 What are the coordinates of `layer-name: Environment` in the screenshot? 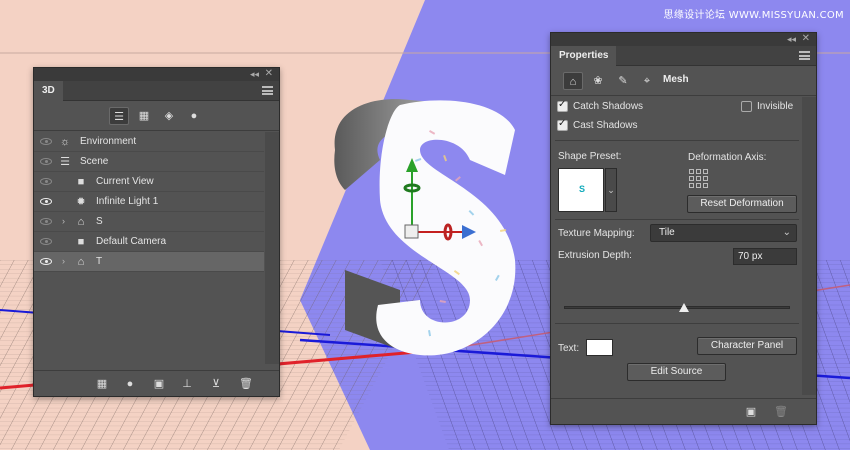 It's located at (108, 141).